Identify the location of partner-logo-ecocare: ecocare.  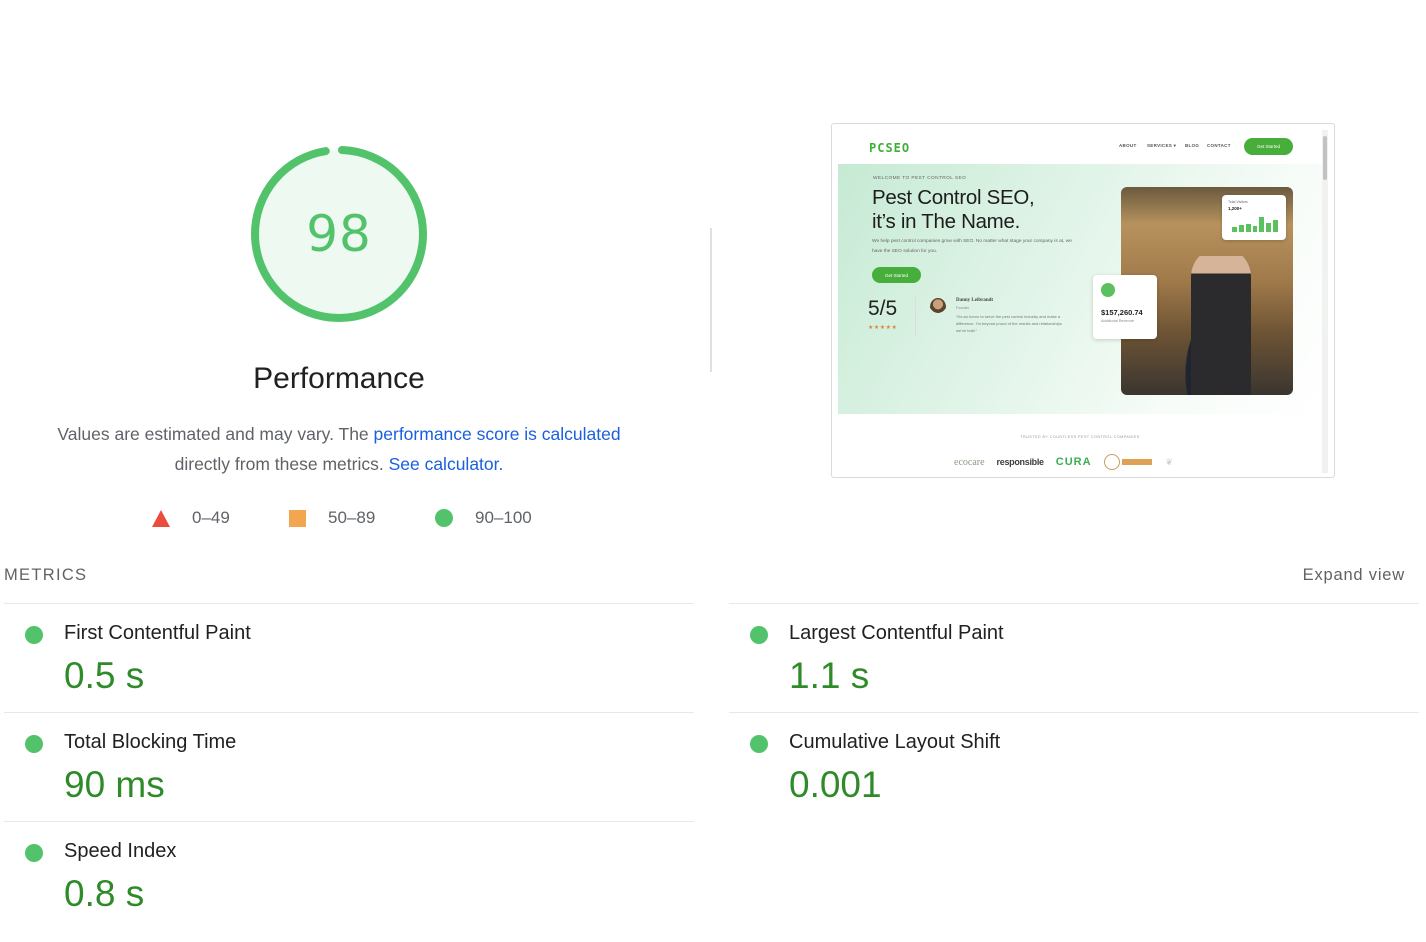
(969, 462).